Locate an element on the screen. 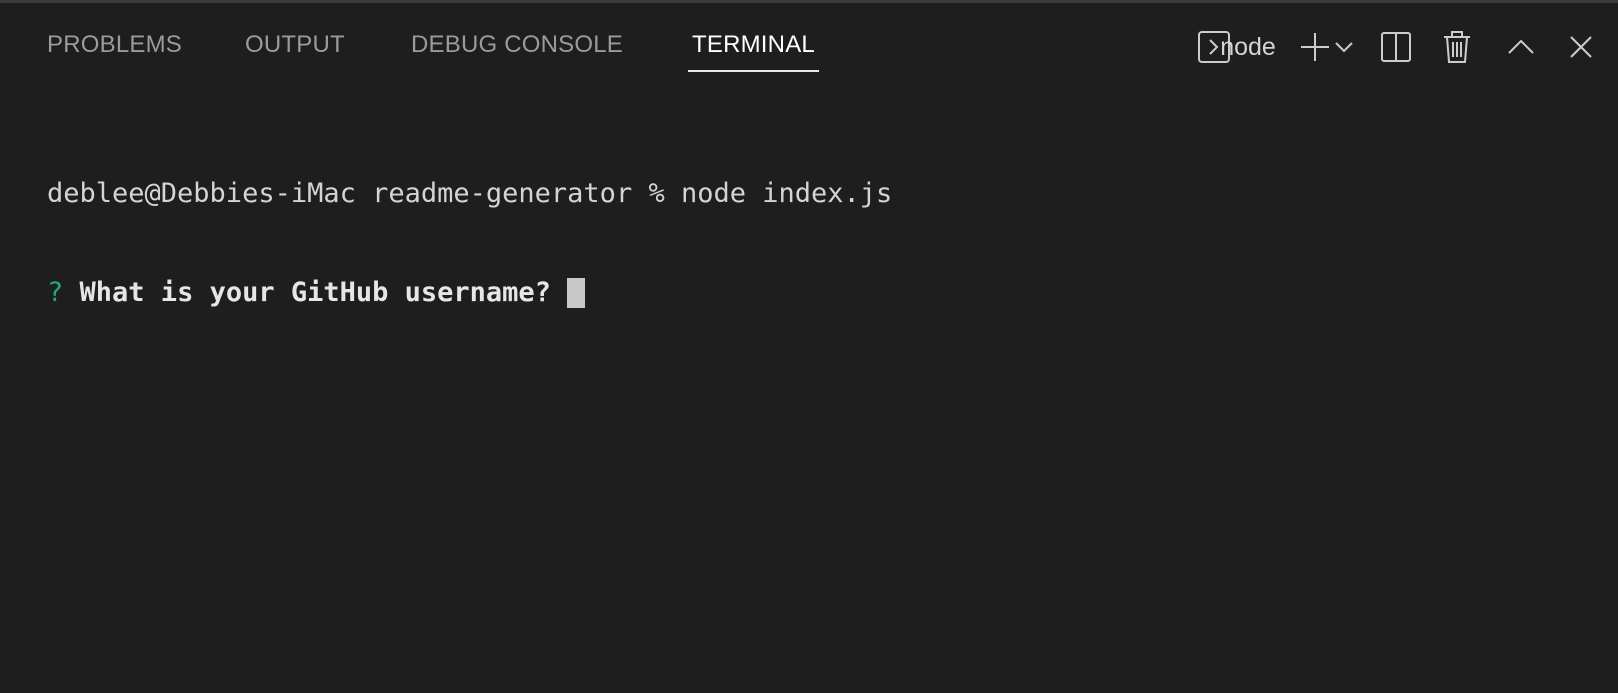  chevron-down-icon is located at coordinates (1344, 47).